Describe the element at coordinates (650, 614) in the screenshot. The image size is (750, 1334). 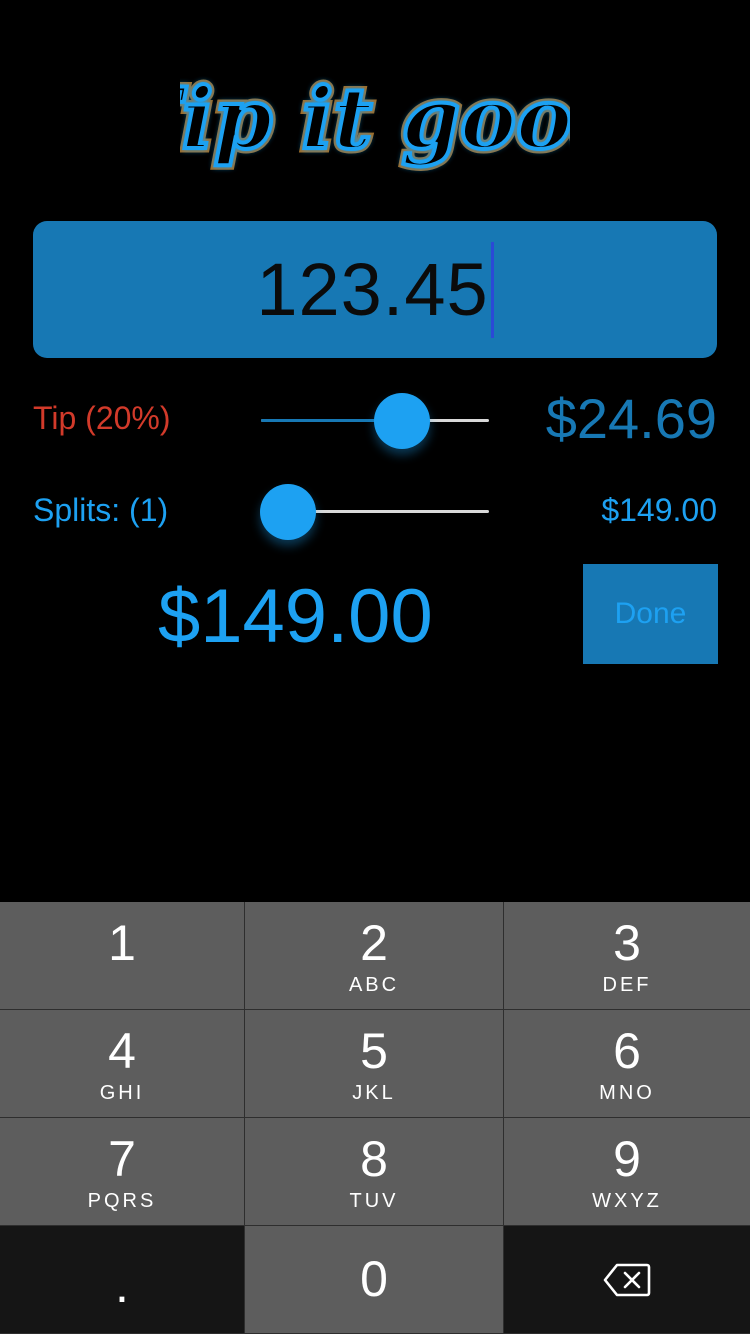
I see `done-button: Done` at that location.